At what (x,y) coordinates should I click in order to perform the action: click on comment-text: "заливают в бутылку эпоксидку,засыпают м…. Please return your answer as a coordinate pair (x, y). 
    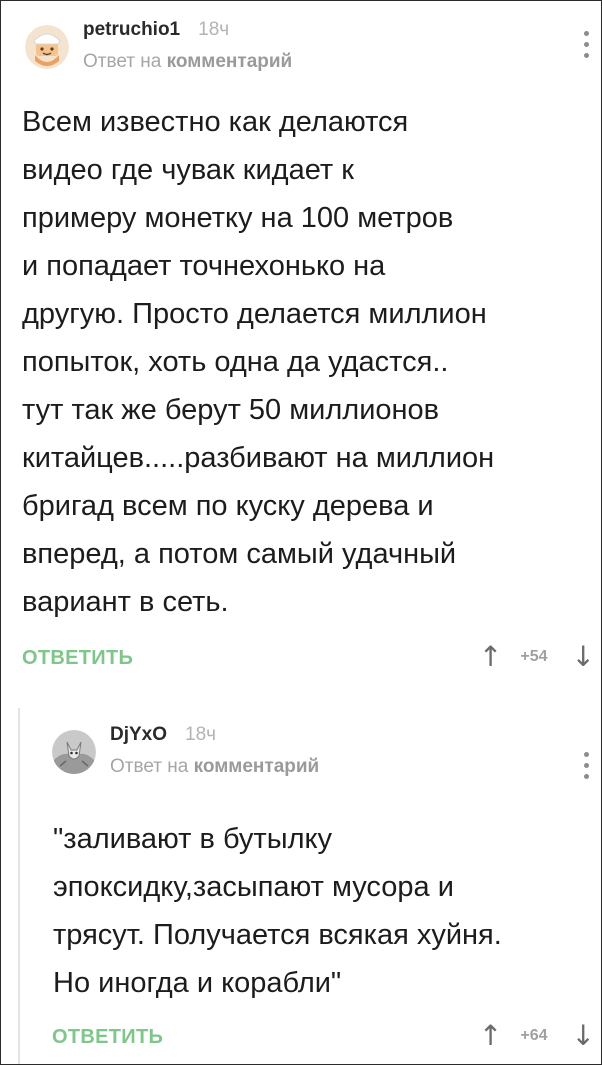
    Looking at the image, I should click on (277, 911).